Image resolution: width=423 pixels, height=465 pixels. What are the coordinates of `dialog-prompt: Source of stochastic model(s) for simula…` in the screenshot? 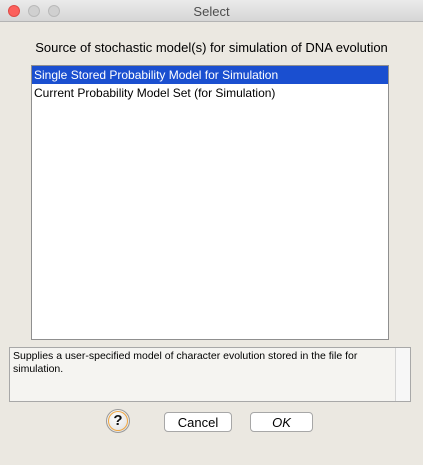 It's located at (211, 47).